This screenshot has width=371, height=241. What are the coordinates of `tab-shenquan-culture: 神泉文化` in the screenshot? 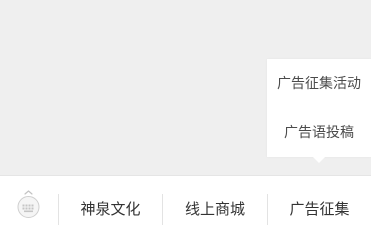 It's located at (110, 209).